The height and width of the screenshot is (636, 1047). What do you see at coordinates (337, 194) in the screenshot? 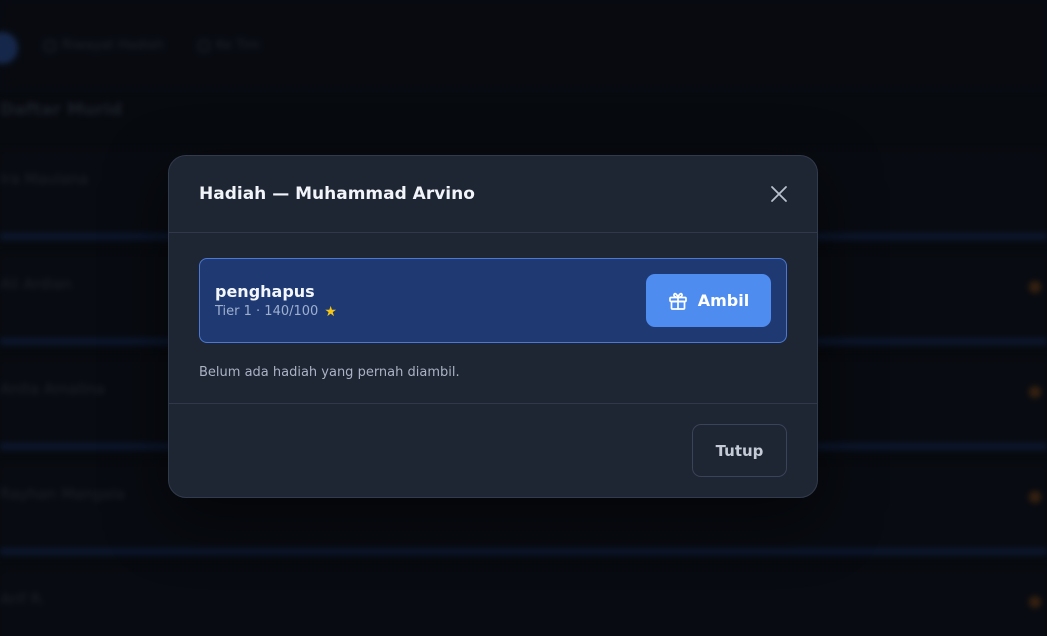
I see `modal-title: Hadiah — Muhammad Arvino` at bounding box center [337, 194].